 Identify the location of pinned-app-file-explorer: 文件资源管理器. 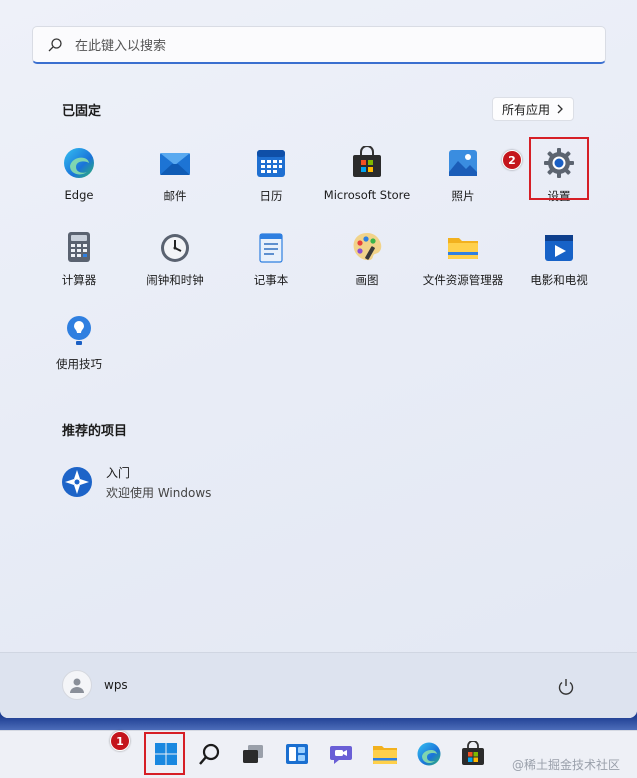
(463, 261).